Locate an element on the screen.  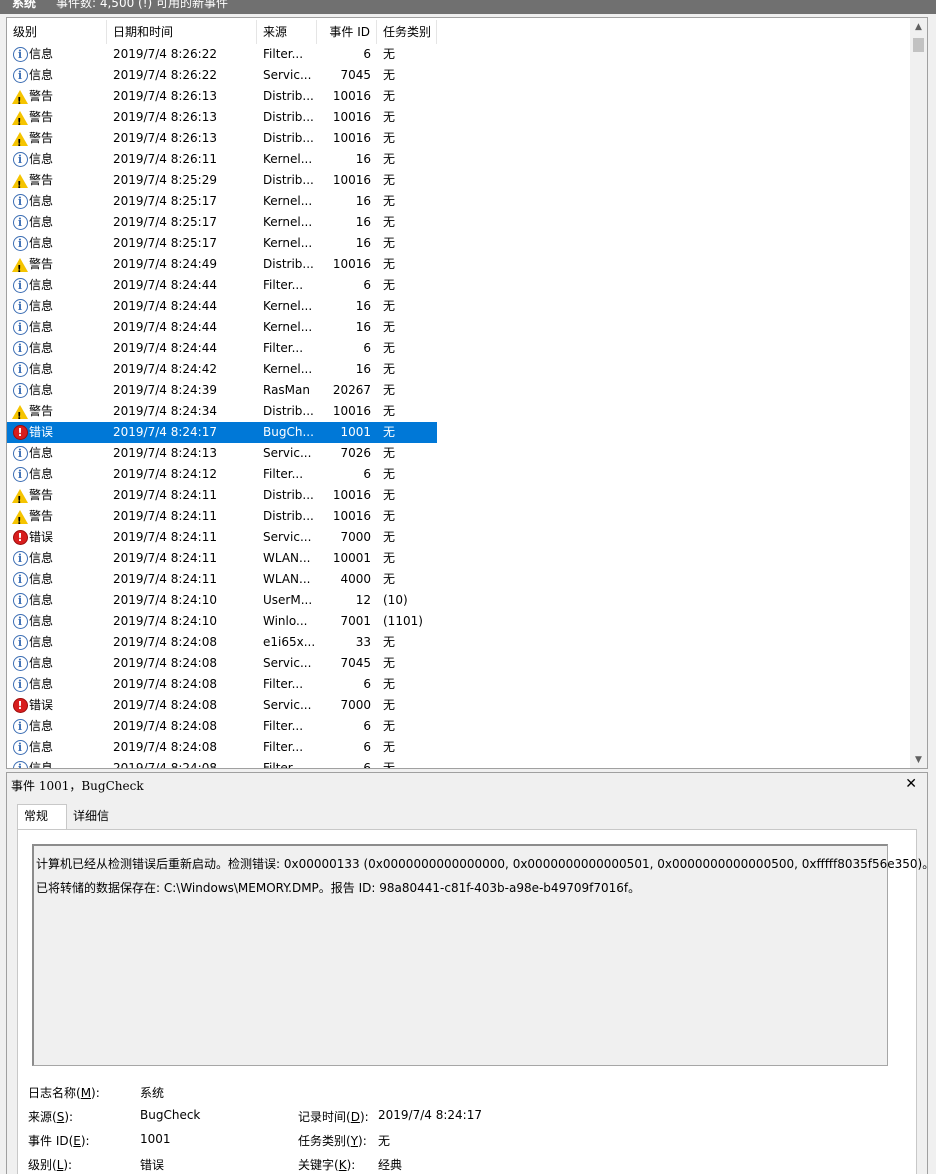
tab-general: 常规 is located at coordinates (42, 817).